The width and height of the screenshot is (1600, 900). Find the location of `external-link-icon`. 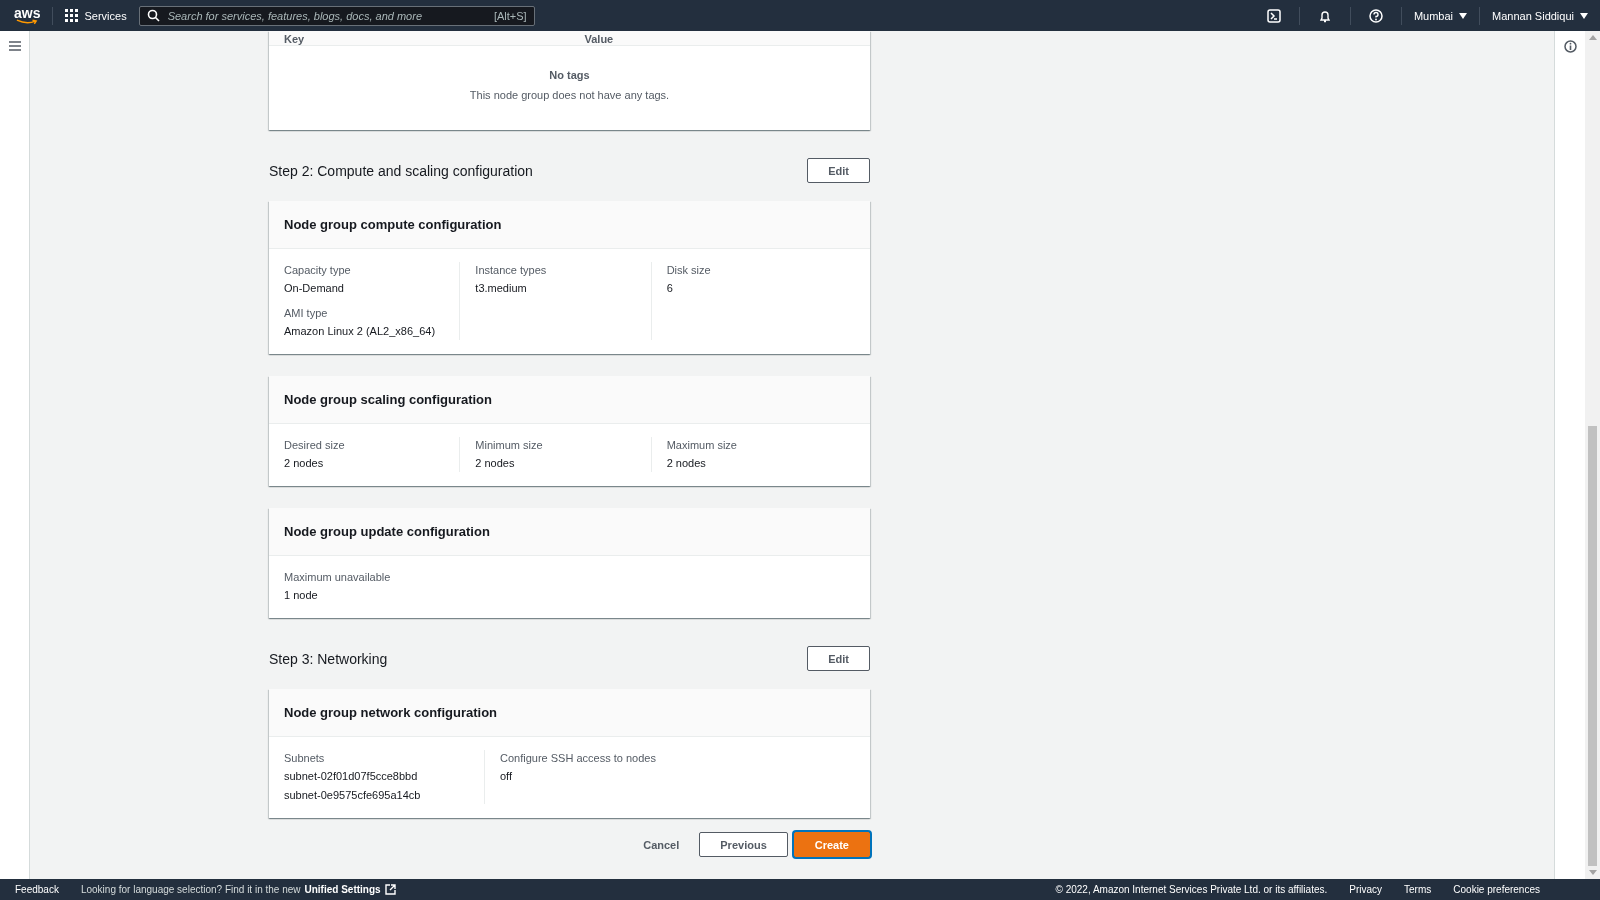

external-link-icon is located at coordinates (390, 889).